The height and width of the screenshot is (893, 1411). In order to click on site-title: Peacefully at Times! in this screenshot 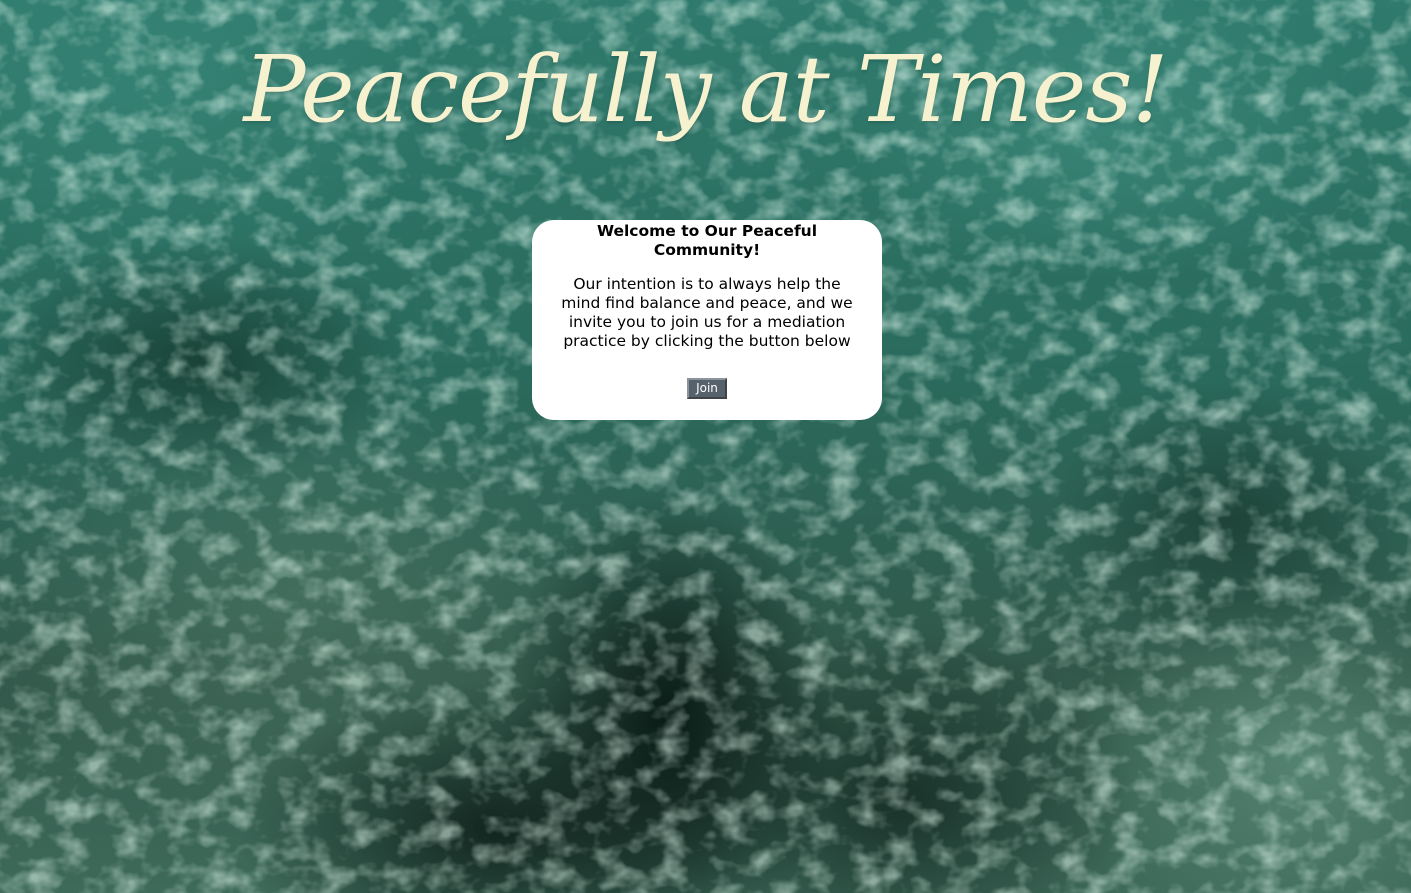, I will do `click(705, 89)`.